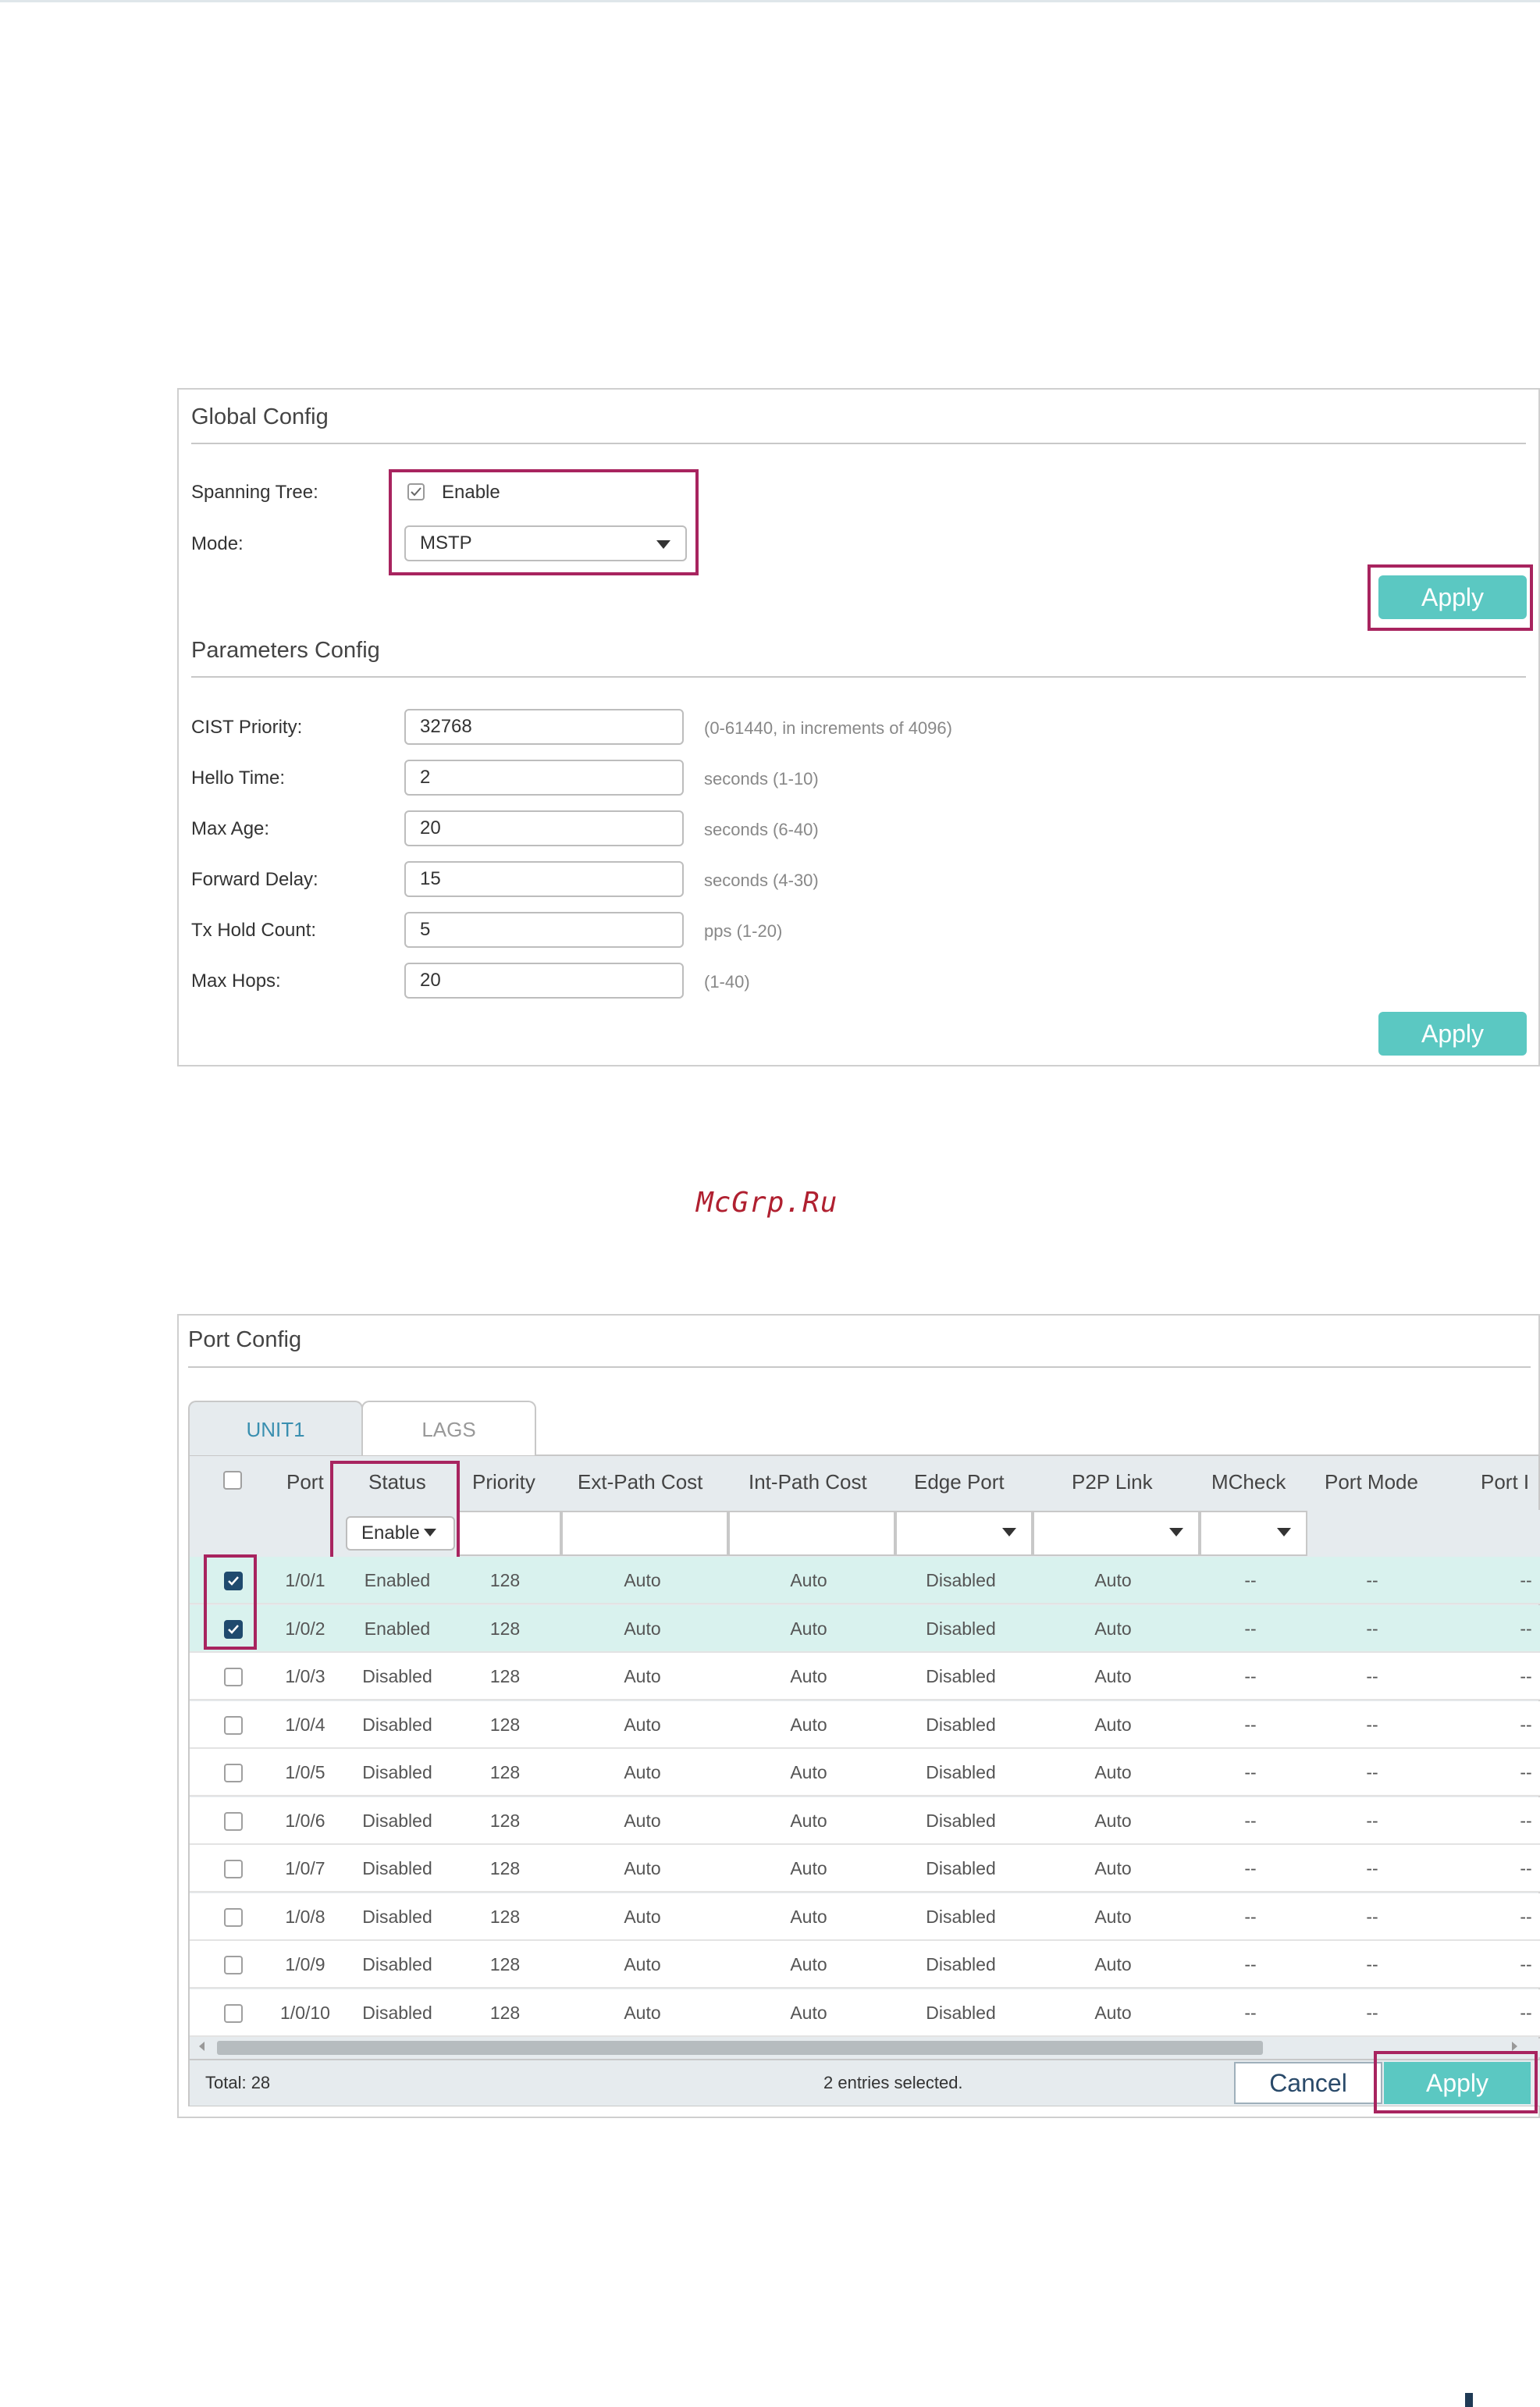 This screenshot has height=2407, width=1540. I want to click on max-hops-hint: (1-40), so click(727, 982).